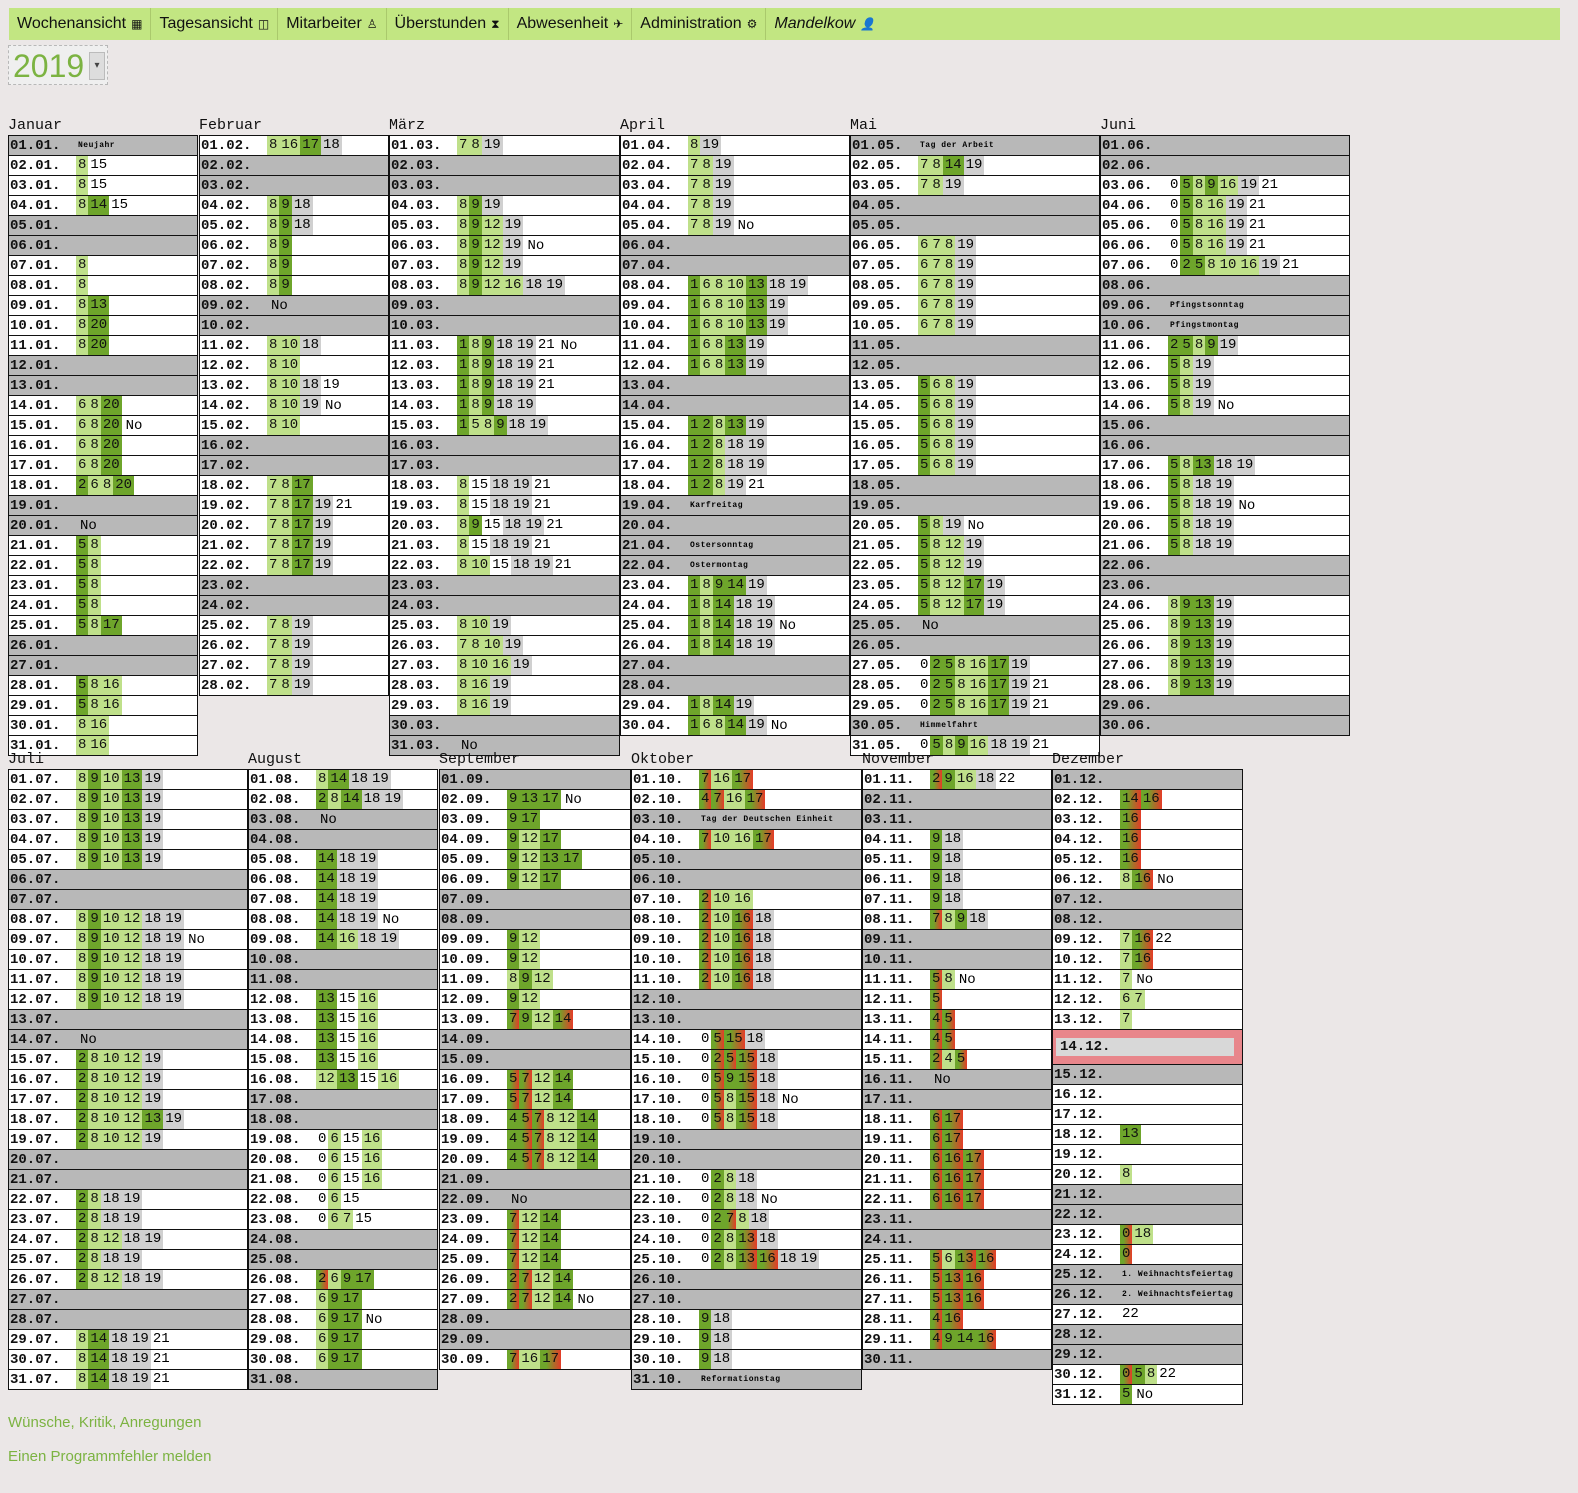 This screenshot has width=1578, height=1493. I want to click on nav-wochenansicht: Wochenansicht ▦, so click(80, 24).